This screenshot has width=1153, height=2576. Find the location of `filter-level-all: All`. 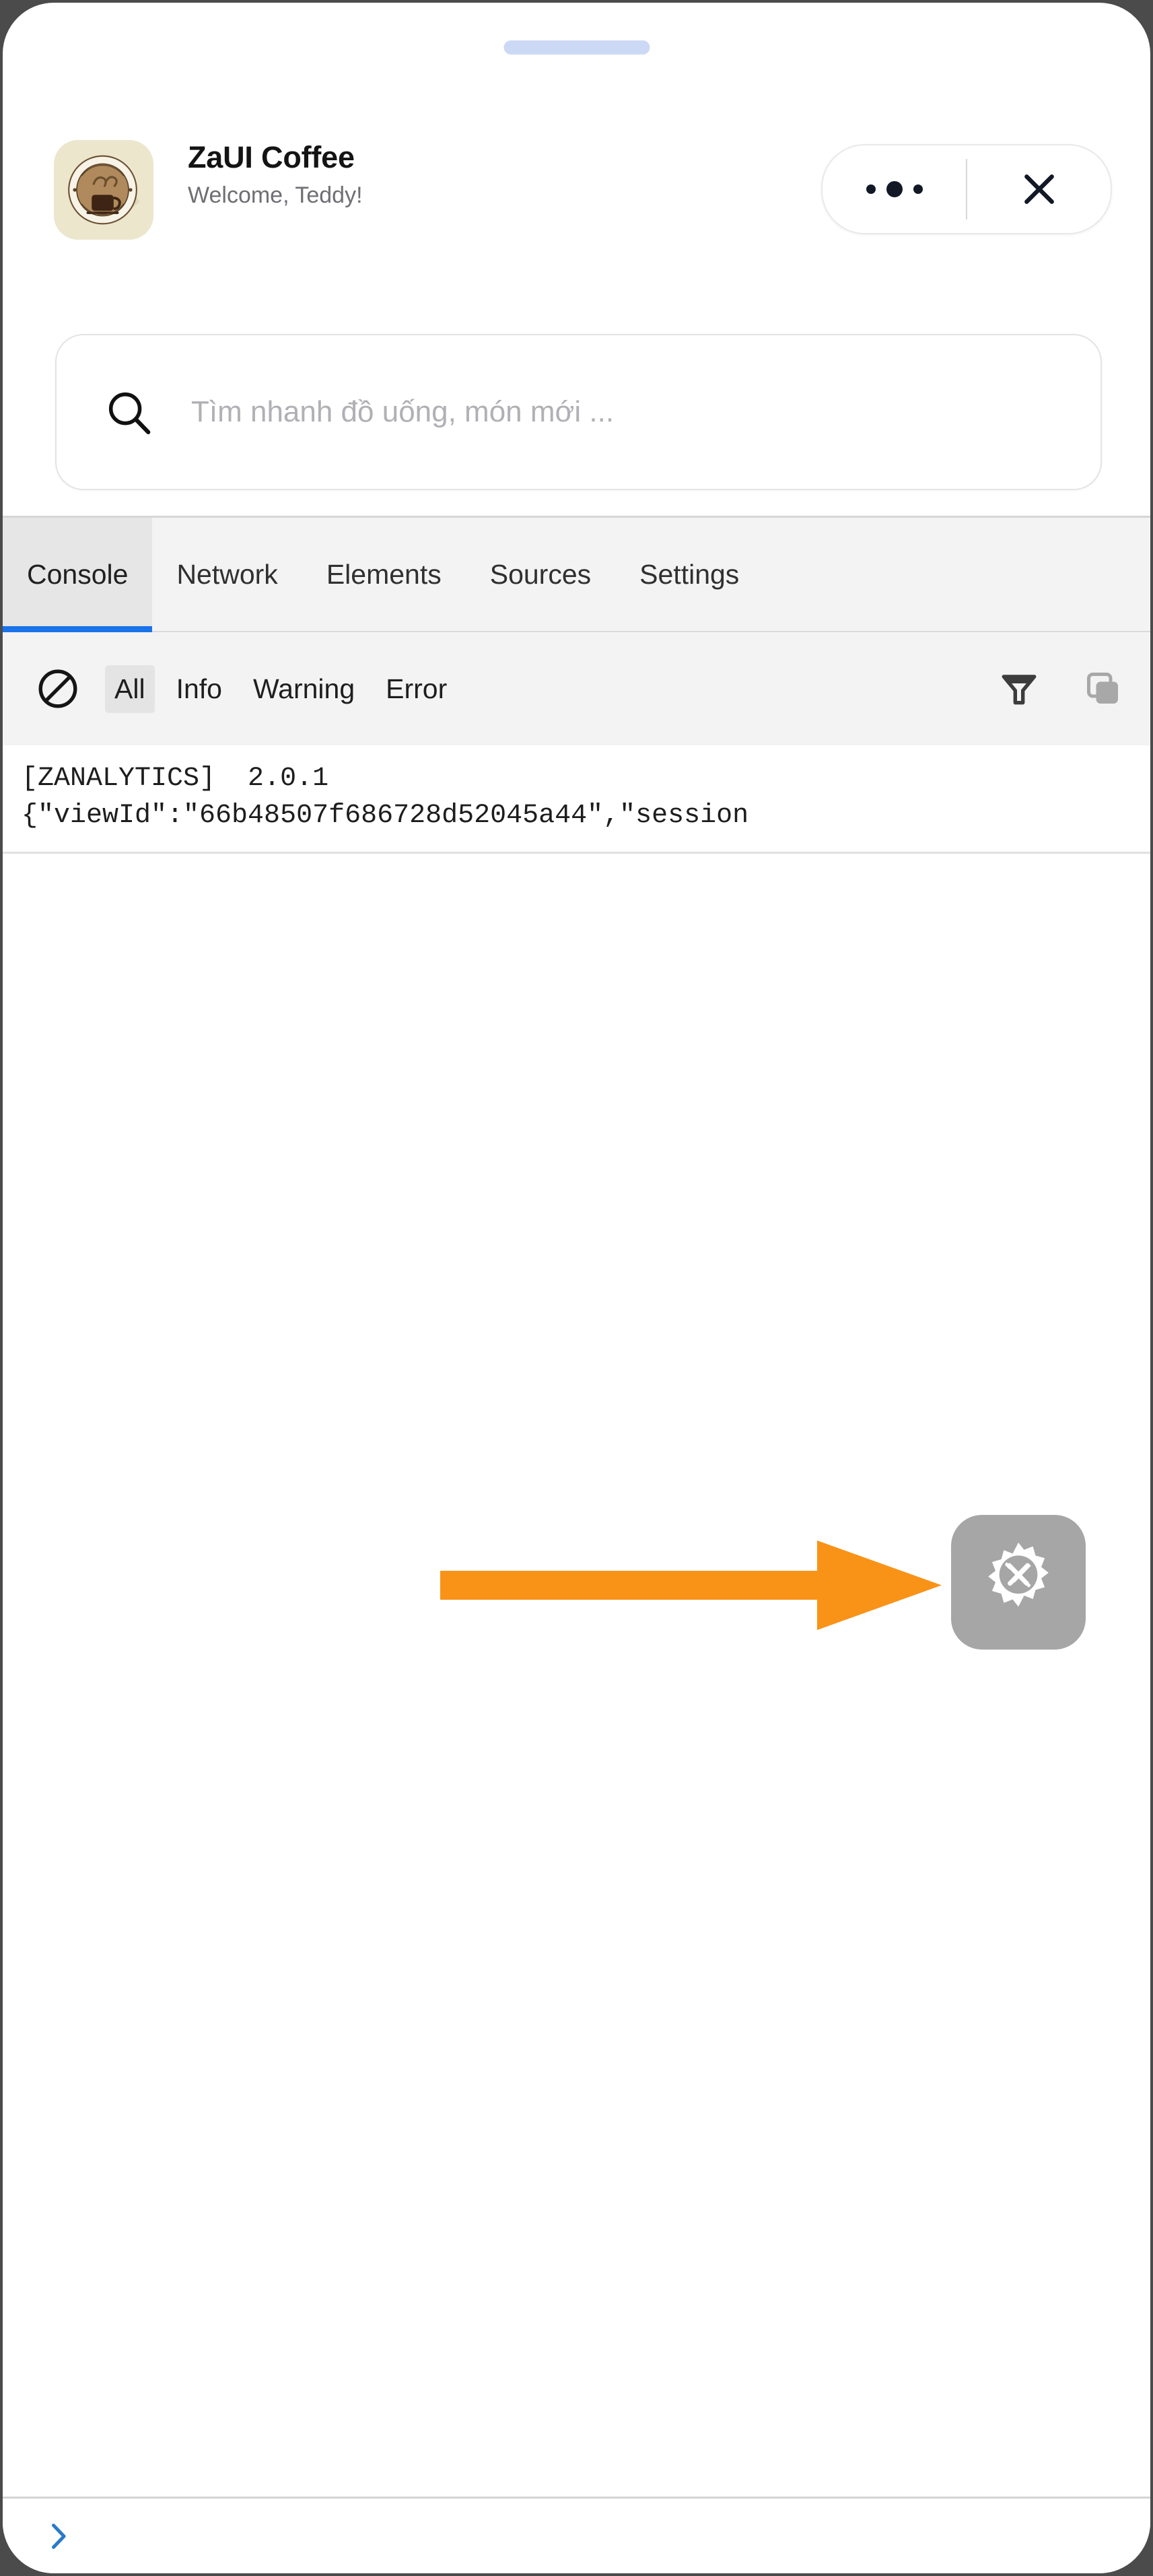

filter-level-all: All is located at coordinates (130, 689).